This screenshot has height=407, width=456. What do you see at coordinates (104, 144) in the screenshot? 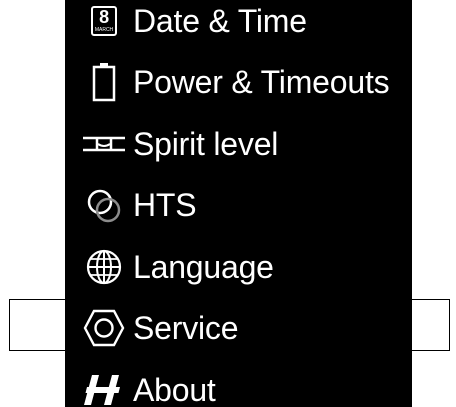
I see `spirit-level-icon` at bounding box center [104, 144].